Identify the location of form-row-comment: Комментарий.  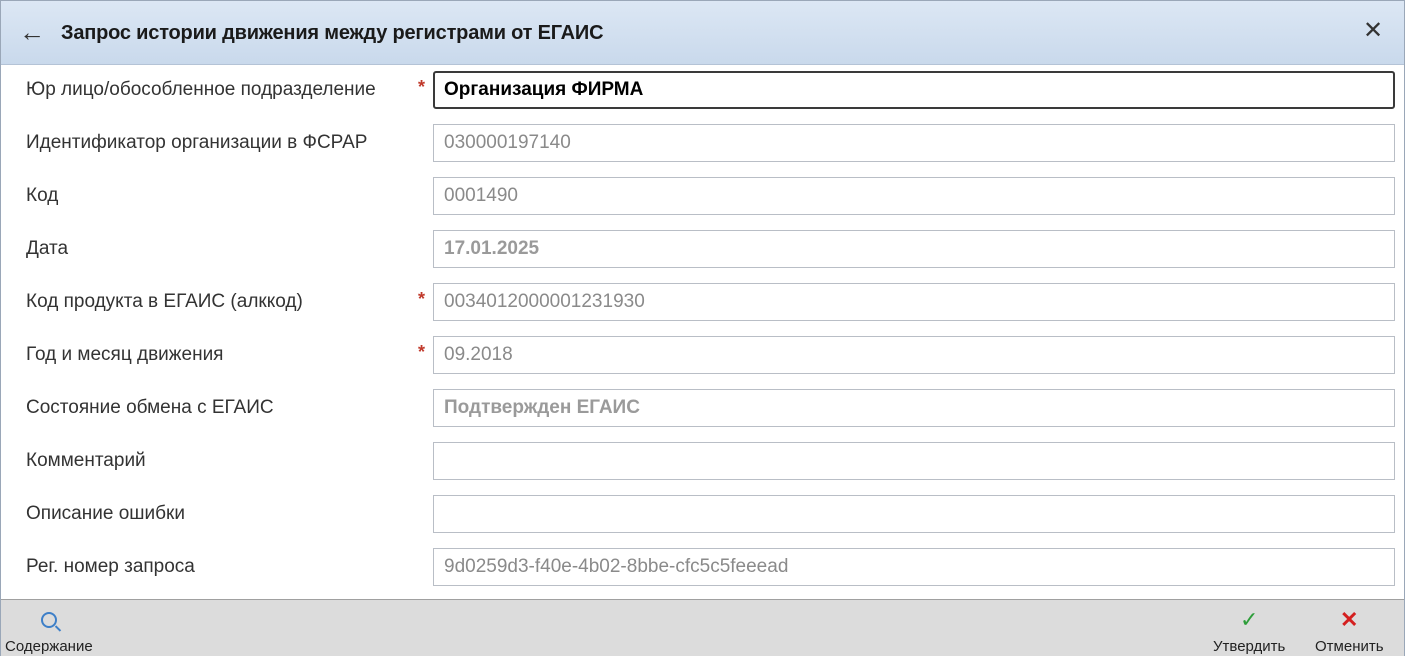
(702, 462).